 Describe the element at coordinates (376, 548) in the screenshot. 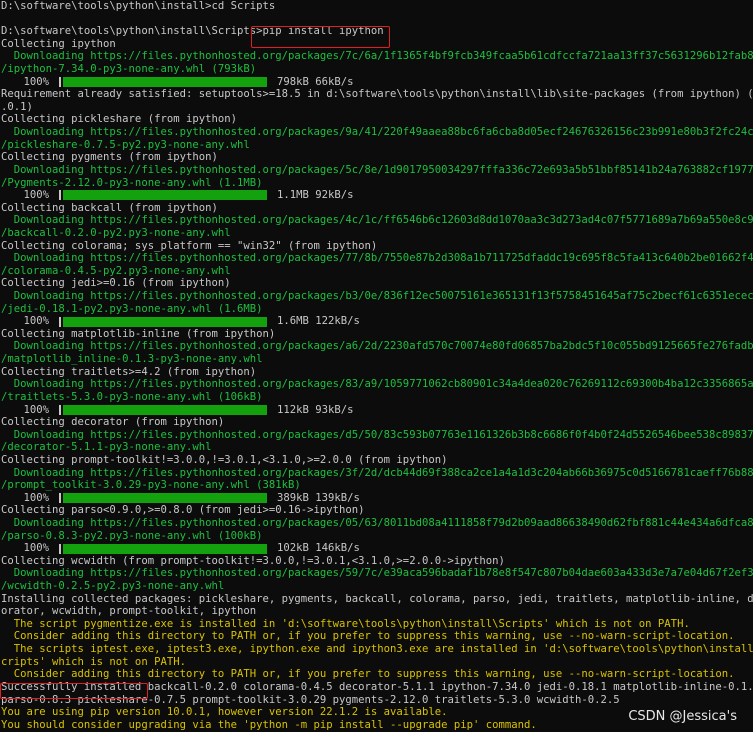

I see `progress-row: 100% 102kB 146kB/s` at that location.